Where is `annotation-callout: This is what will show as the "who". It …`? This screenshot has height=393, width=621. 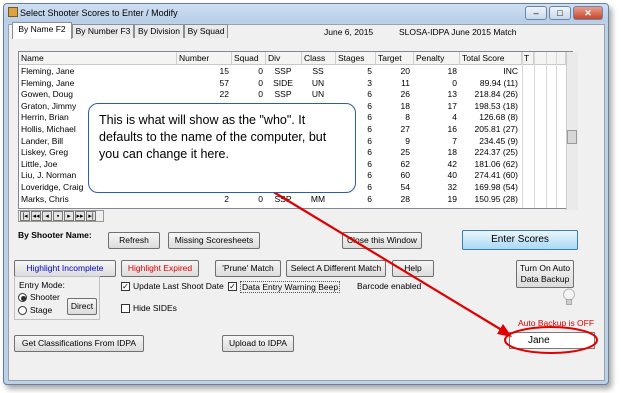 annotation-callout: This is what will show as the "who". It … is located at coordinates (222, 148).